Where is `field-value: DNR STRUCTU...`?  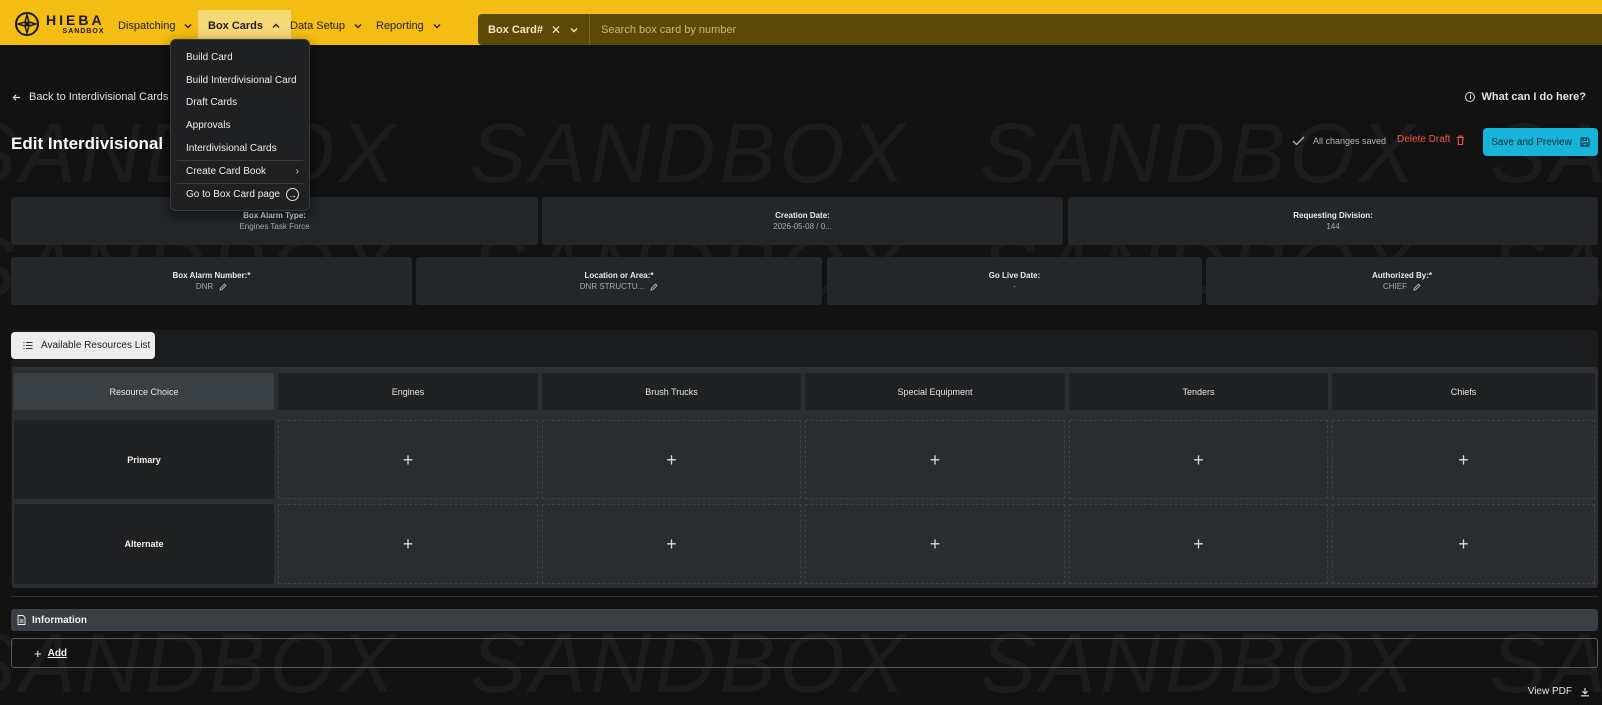 field-value: DNR STRUCTU... is located at coordinates (619, 286).